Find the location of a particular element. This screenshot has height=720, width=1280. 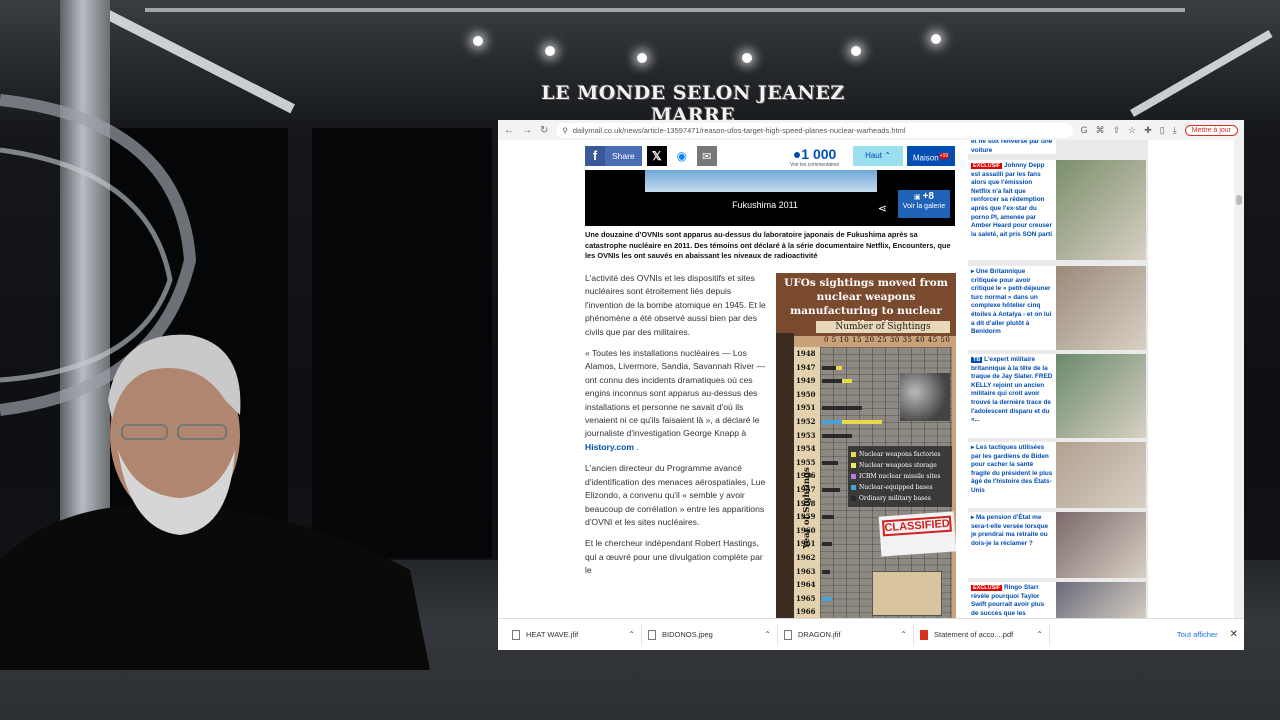

classified-stamp: CLASSIFIED is located at coordinates (917, 534).